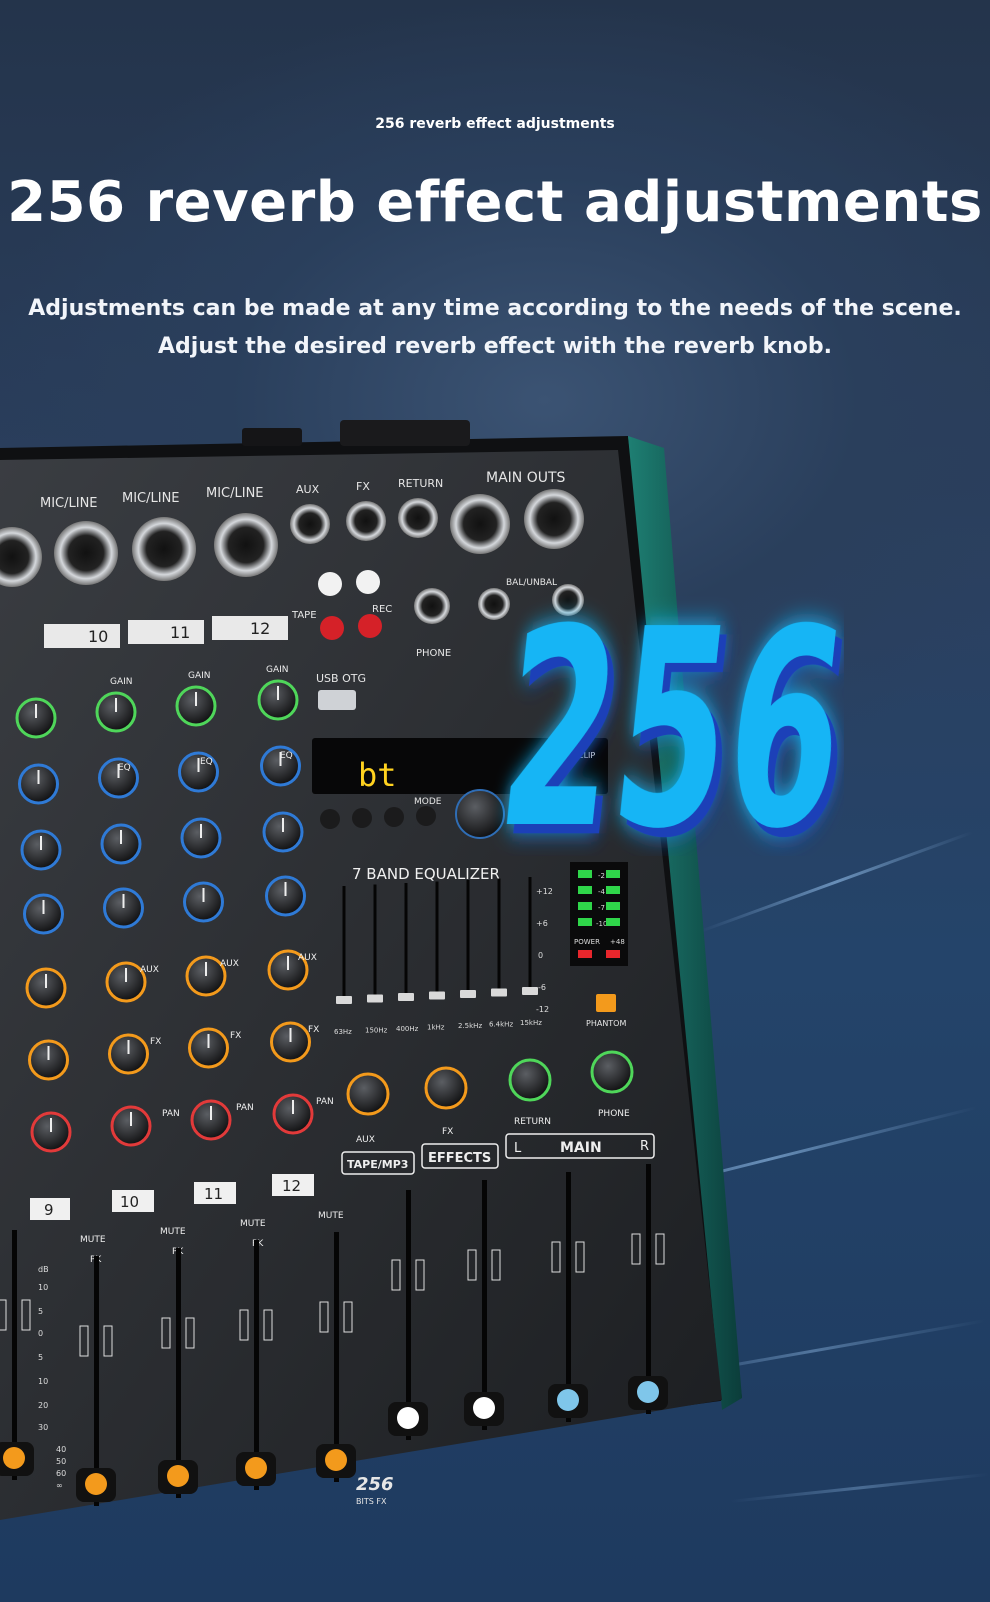 The width and height of the screenshot is (990, 1602). I want to click on next-button, so click(362, 818).